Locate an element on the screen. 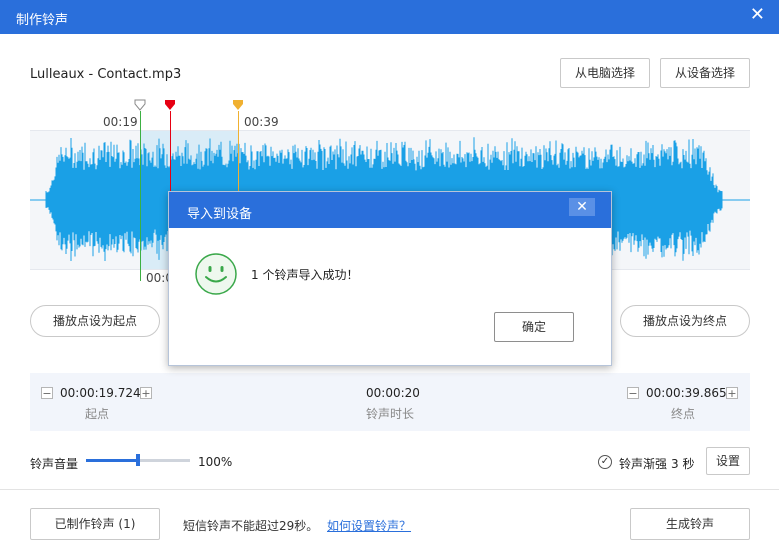 The image size is (779, 557). footer-divider is located at coordinates (389, 489).